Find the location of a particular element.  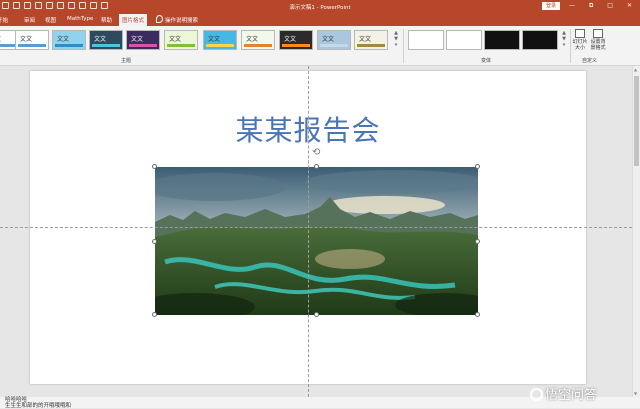

watermark: 悟空问答 is located at coordinates (563, 393).